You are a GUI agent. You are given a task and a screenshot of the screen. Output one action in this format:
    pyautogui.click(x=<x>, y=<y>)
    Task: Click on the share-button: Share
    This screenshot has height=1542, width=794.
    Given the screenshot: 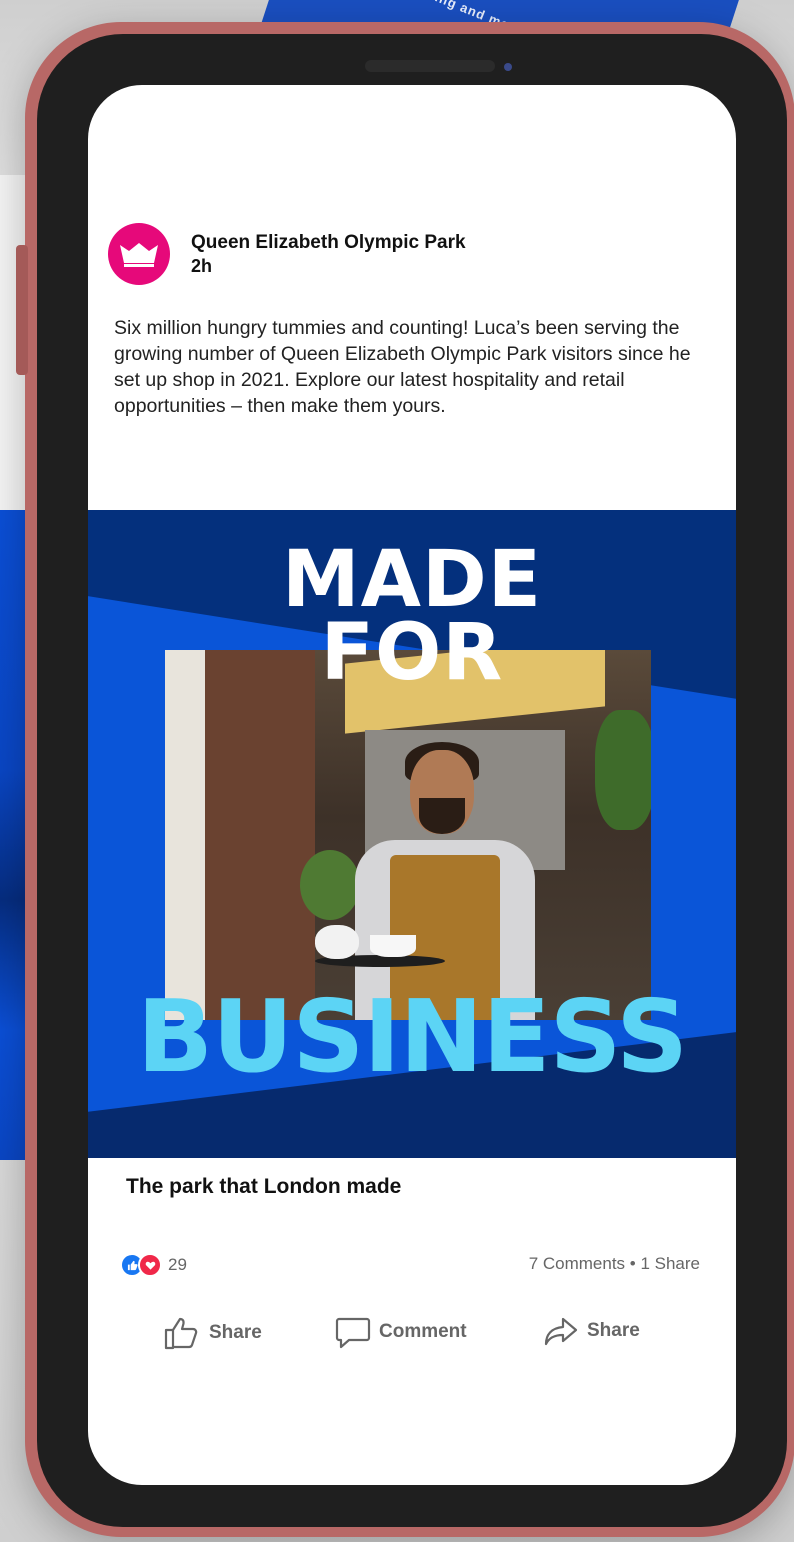 What is the action you would take?
    pyautogui.click(x=591, y=1331)
    